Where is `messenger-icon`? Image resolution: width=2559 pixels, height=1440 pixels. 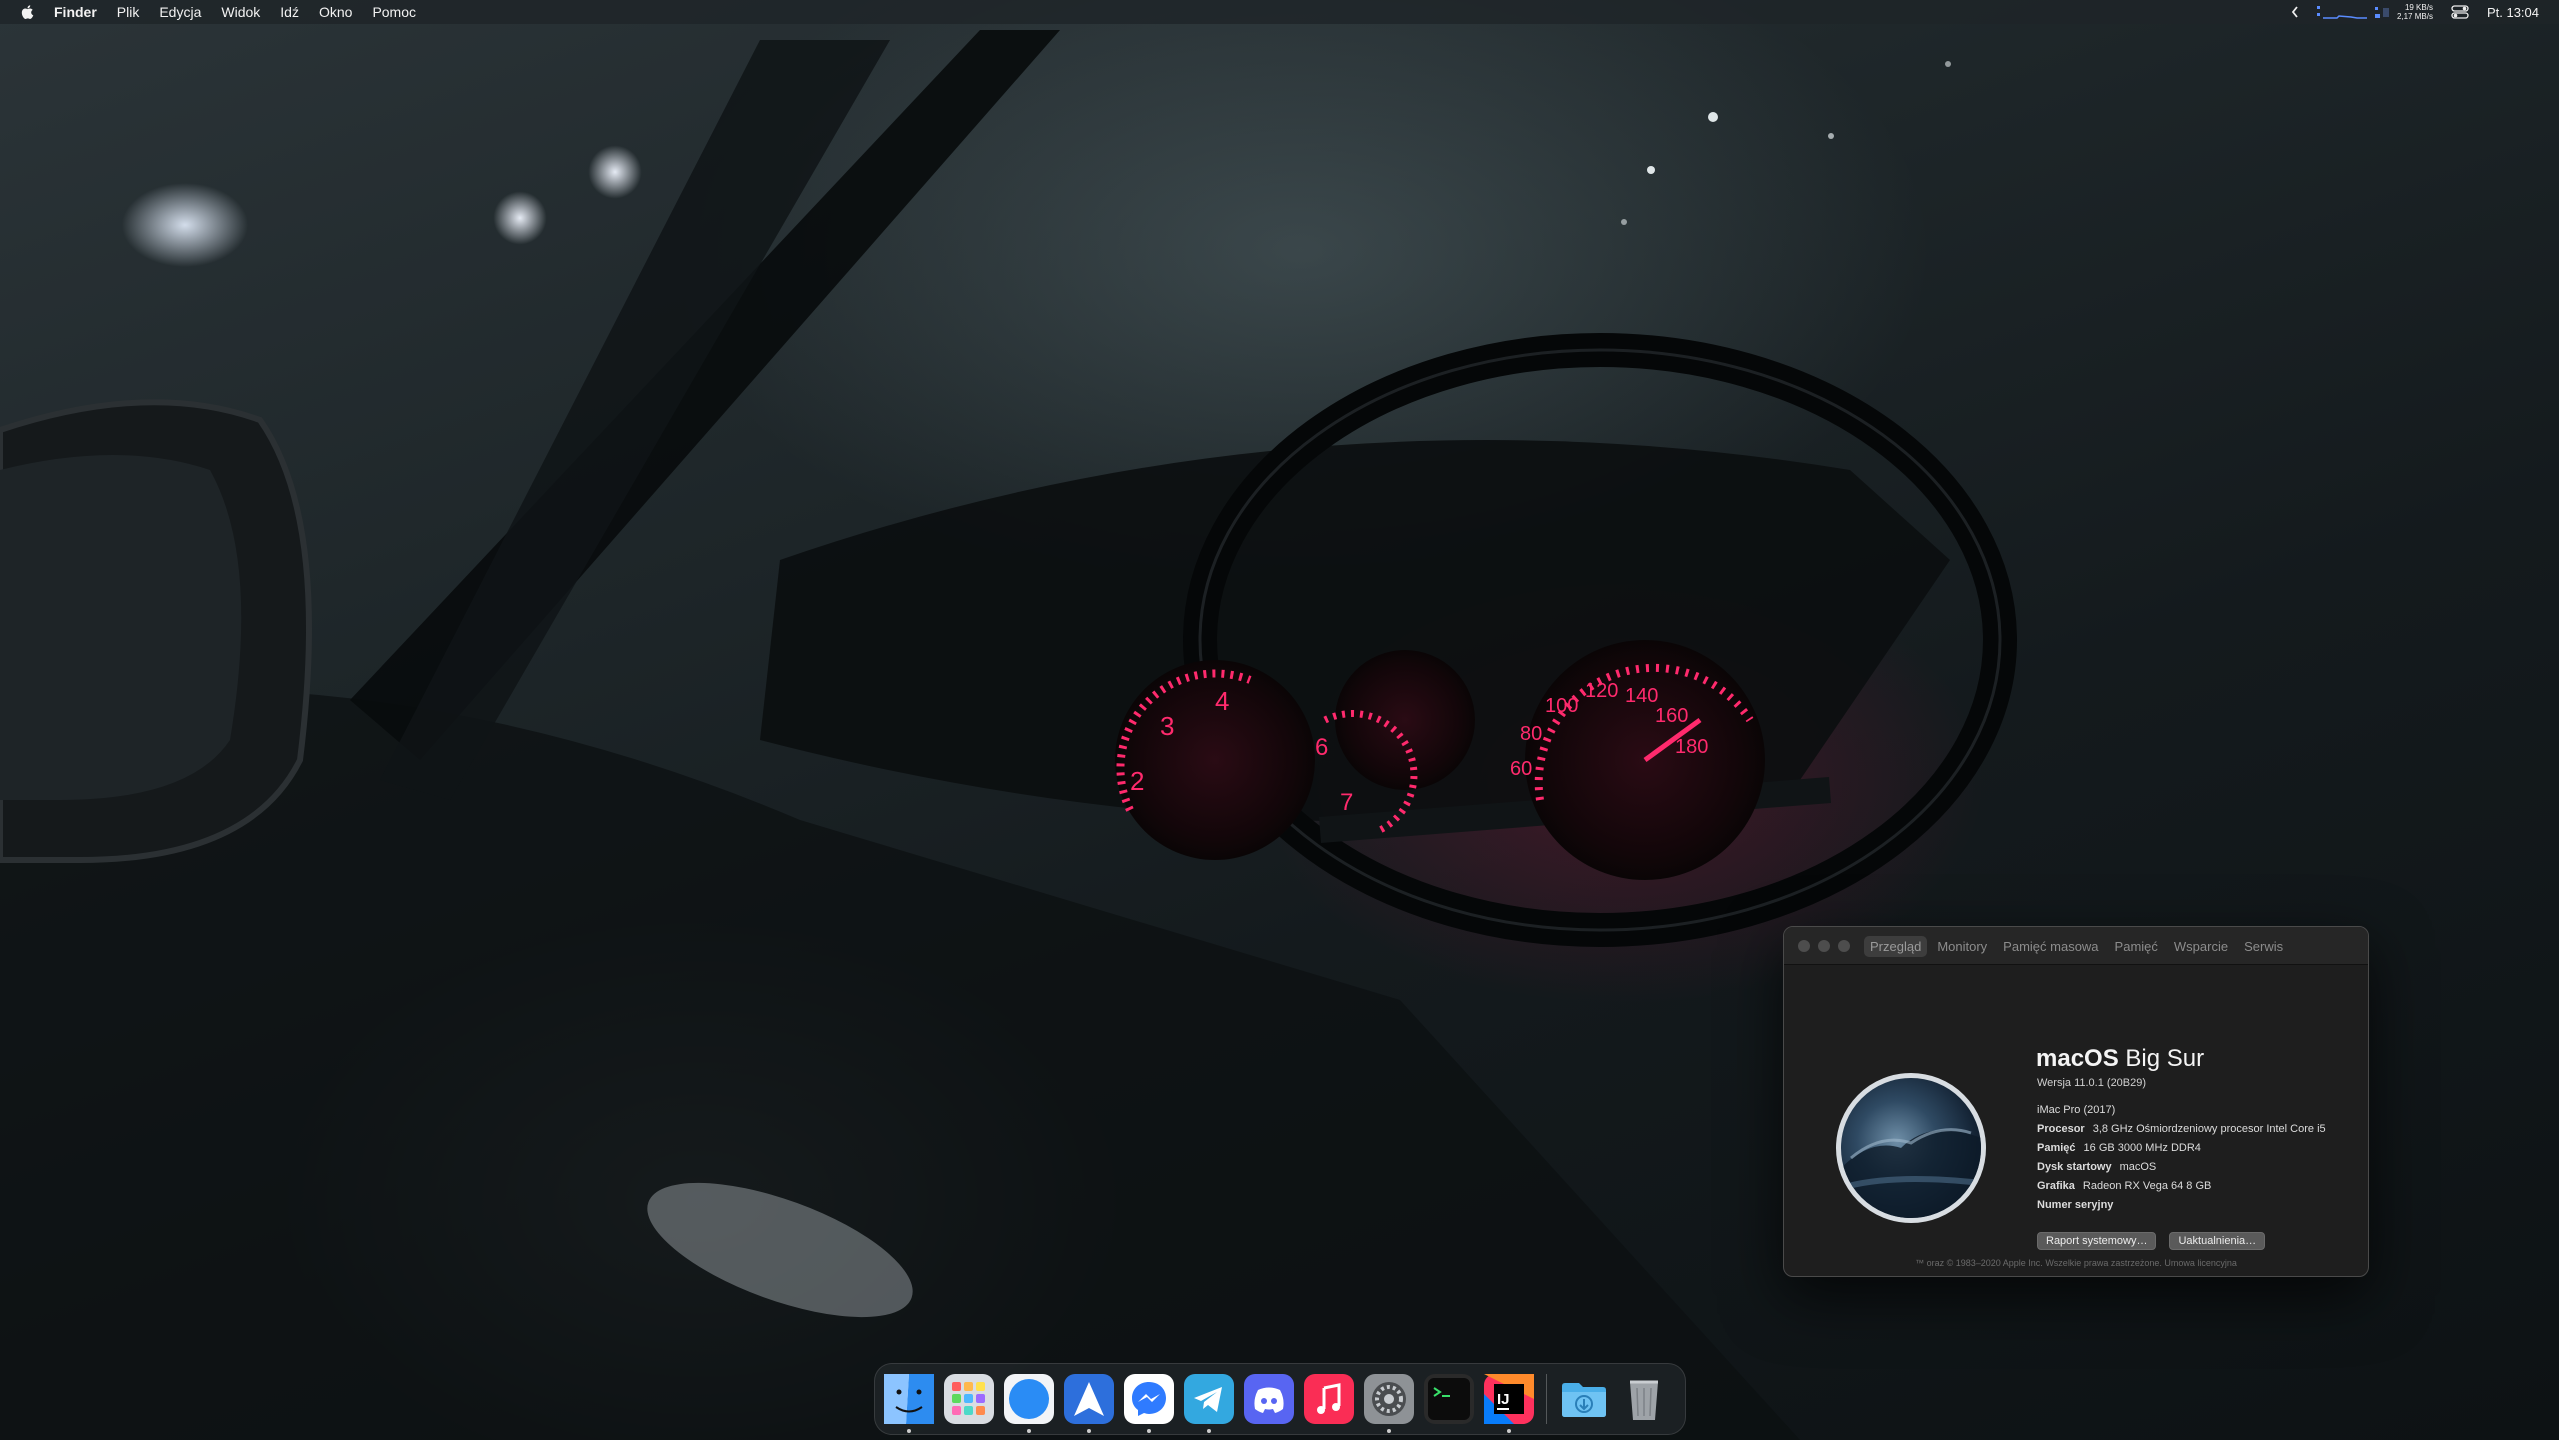
messenger-icon is located at coordinates (1149, 1403).